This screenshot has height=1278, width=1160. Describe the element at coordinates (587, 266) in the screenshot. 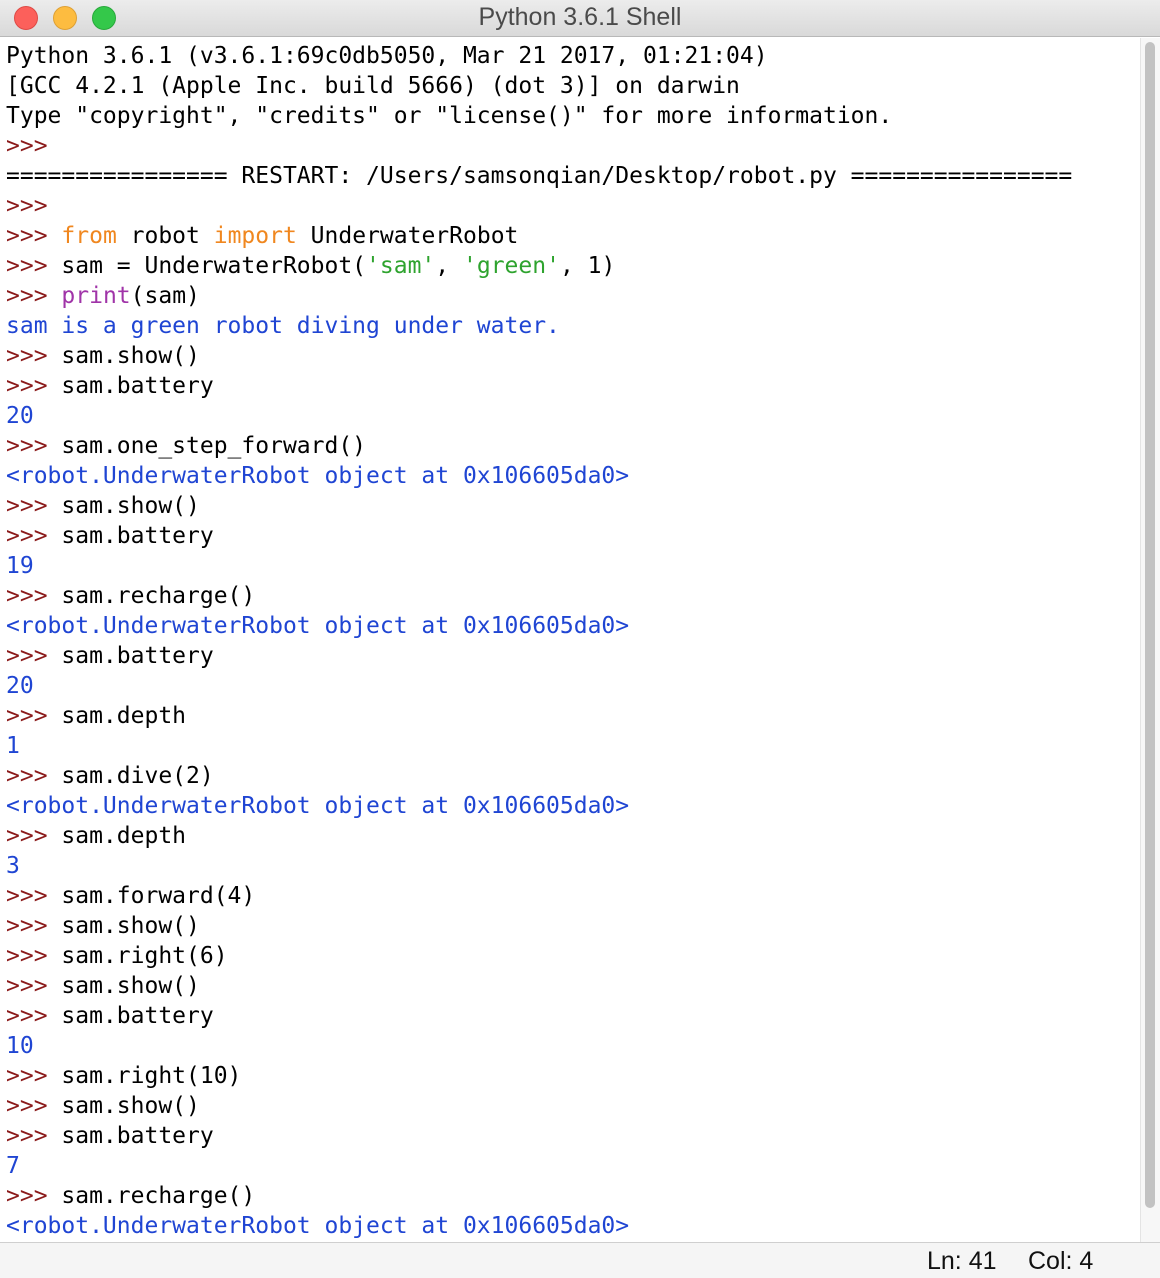

I see `code-text: , 1)` at that location.